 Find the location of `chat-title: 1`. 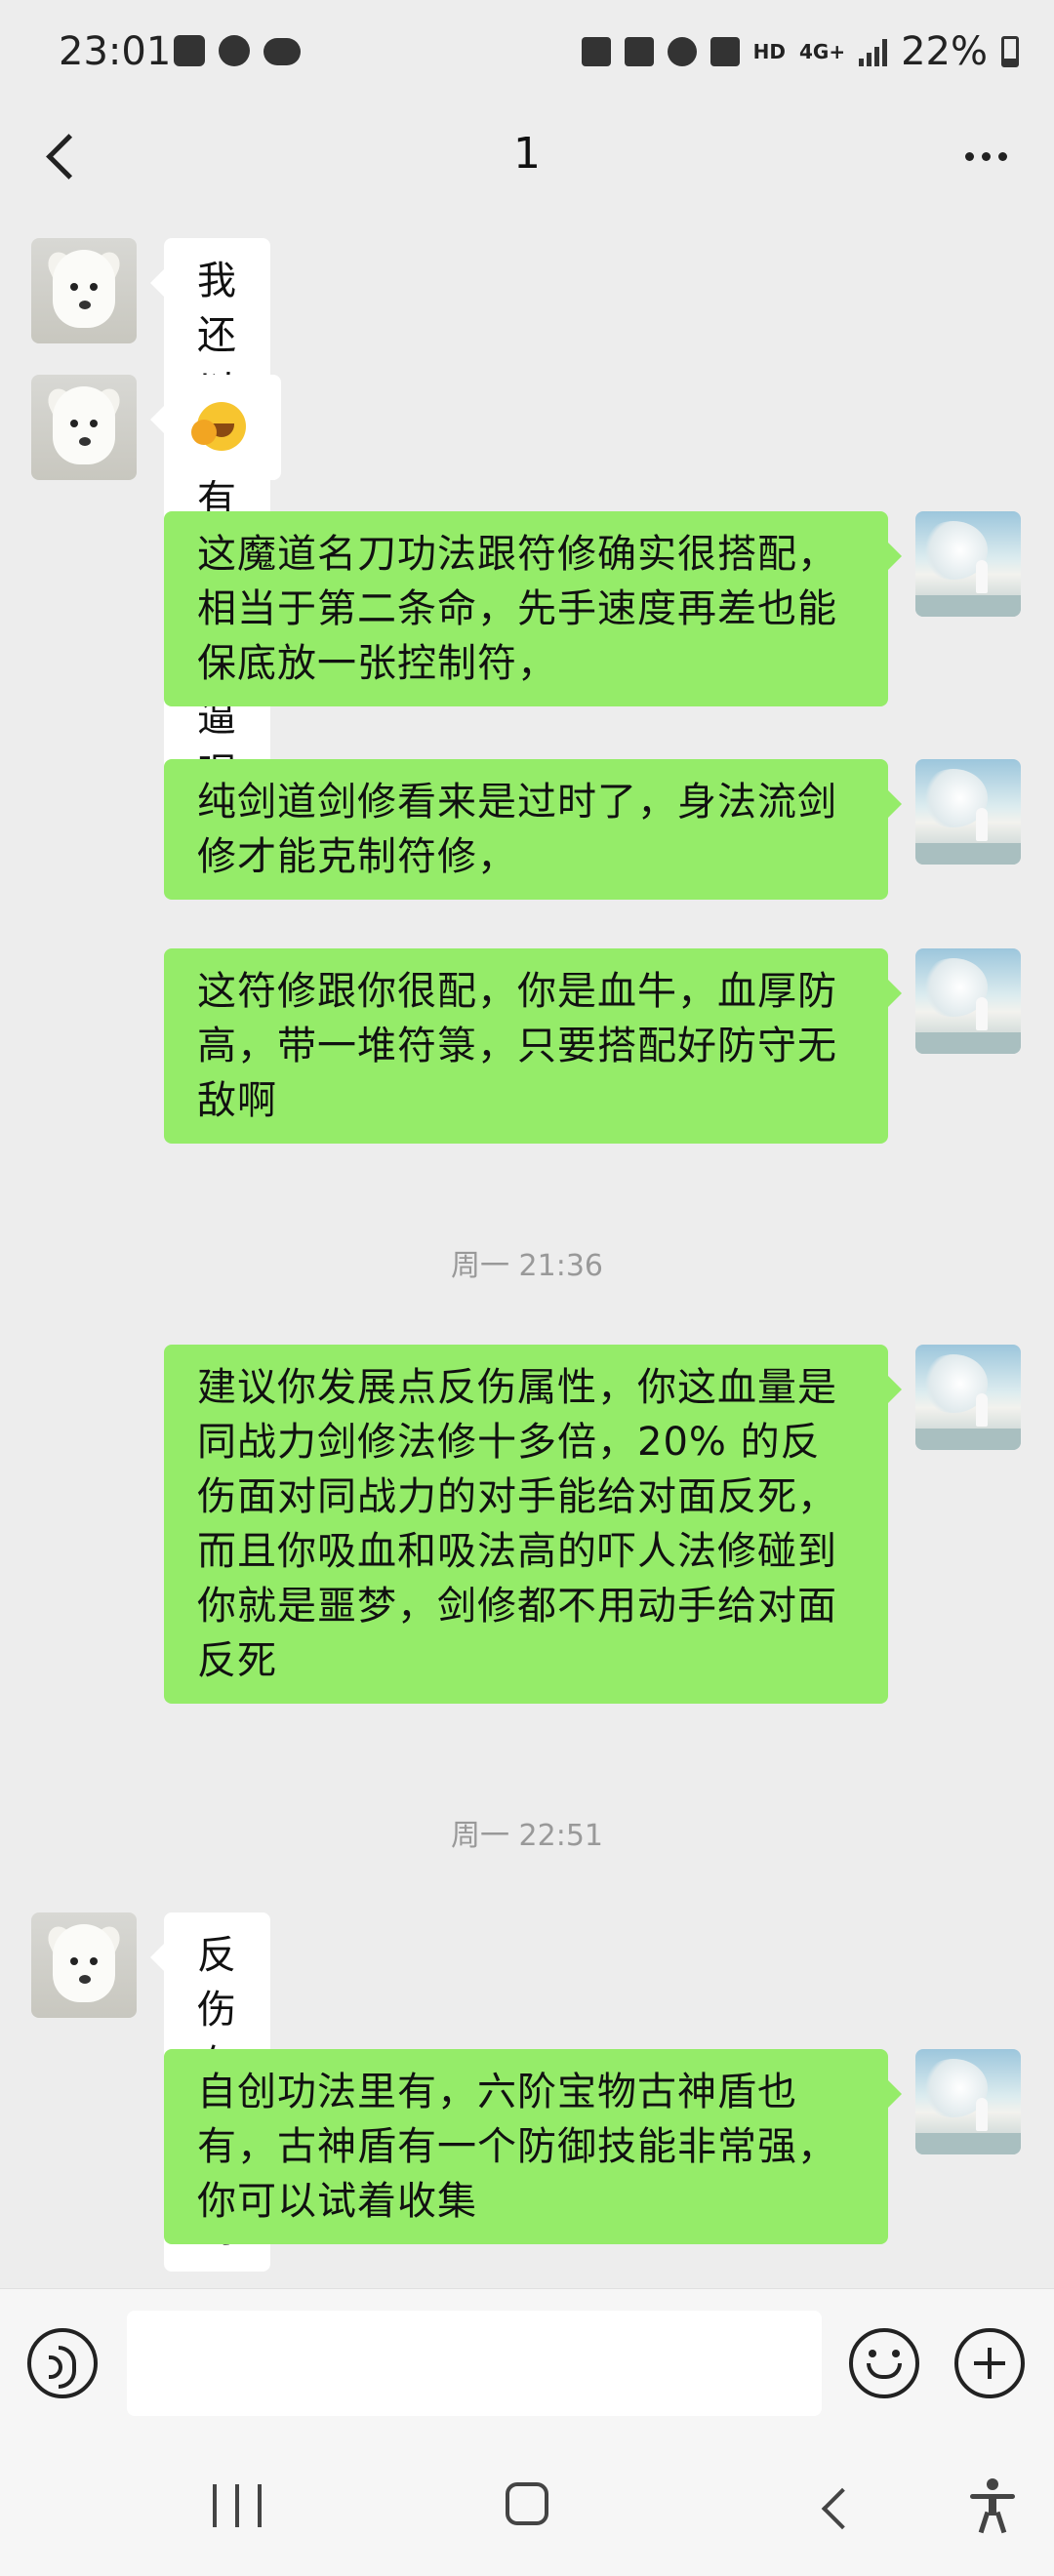

chat-title: 1 is located at coordinates (527, 154).